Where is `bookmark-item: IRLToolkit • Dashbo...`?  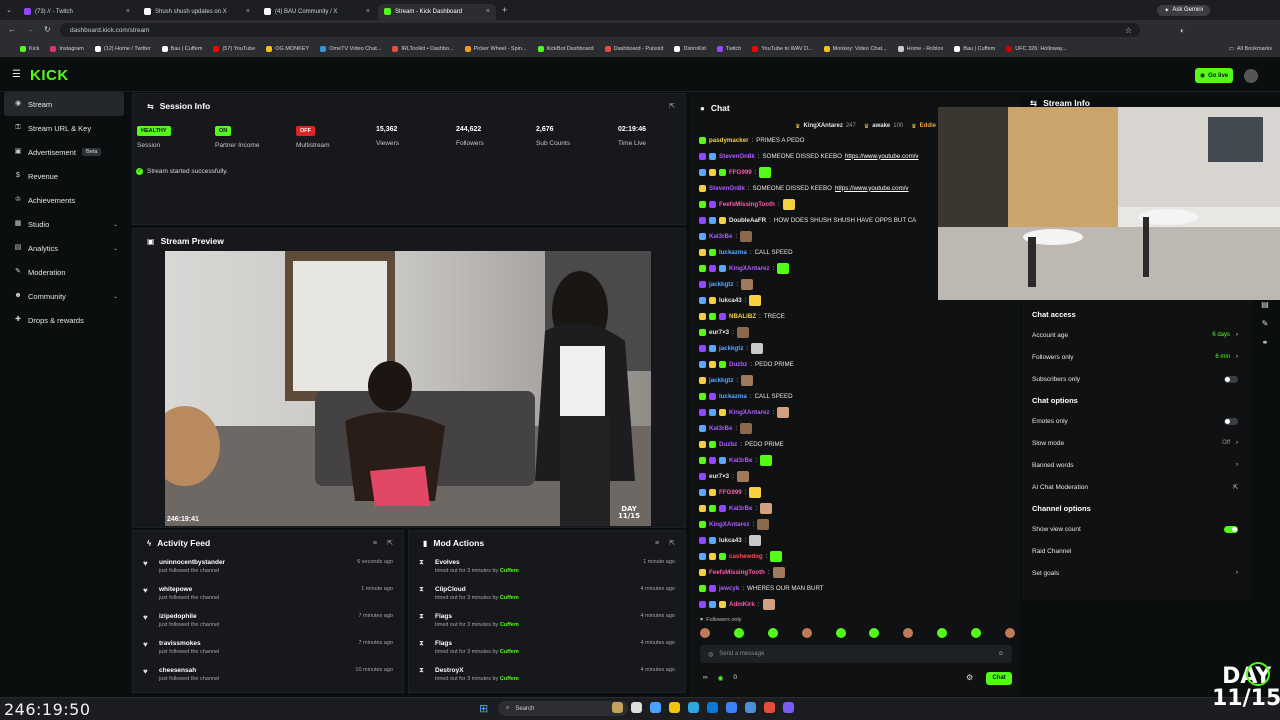 bookmark-item: IRLToolkit • Dashbo... is located at coordinates (423, 48).